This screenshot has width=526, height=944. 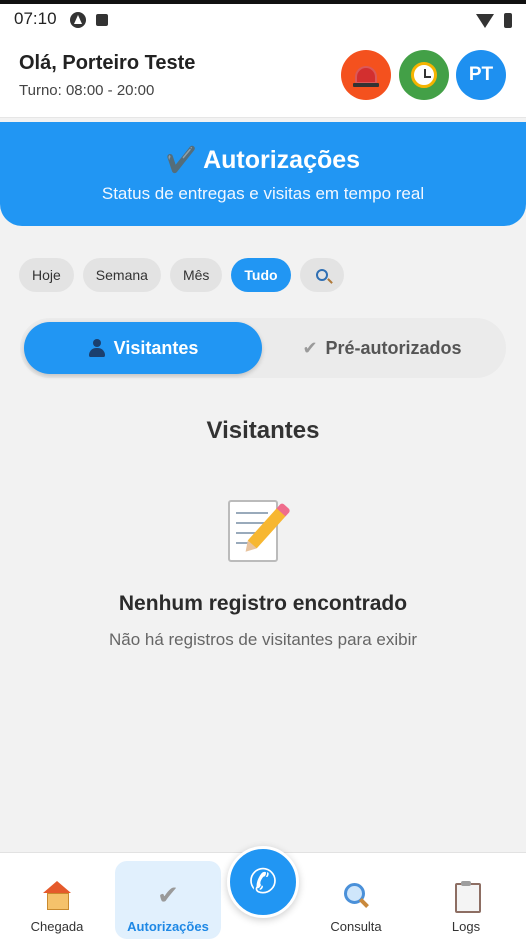 I want to click on tab-pre-autorizados: ✔ Pré-autorizados, so click(x=382, y=348).